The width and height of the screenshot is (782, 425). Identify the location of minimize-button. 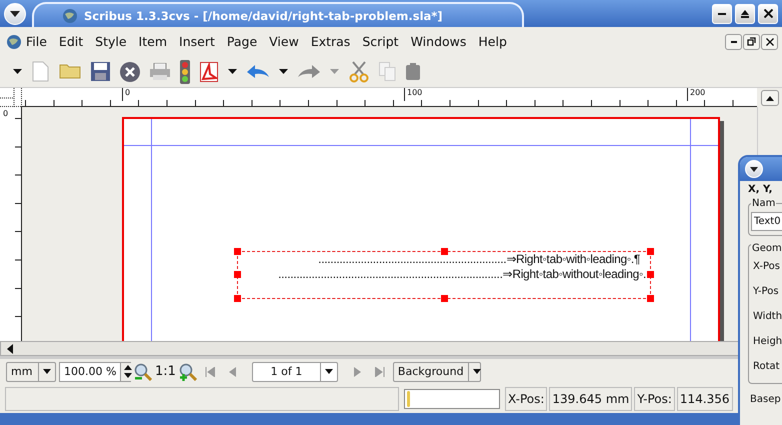
(733, 42).